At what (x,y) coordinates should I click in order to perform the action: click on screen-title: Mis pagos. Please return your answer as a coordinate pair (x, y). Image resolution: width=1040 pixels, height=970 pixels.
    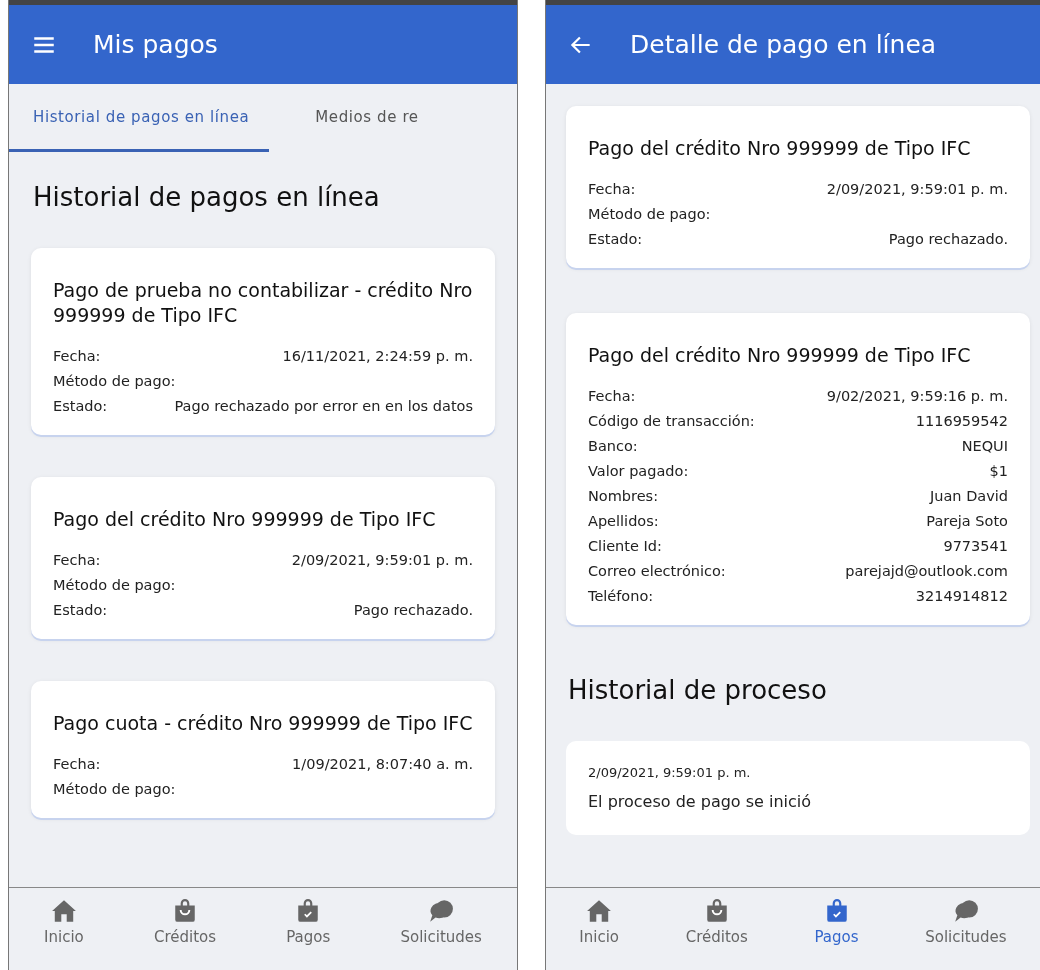
    Looking at the image, I should click on (155, 44).